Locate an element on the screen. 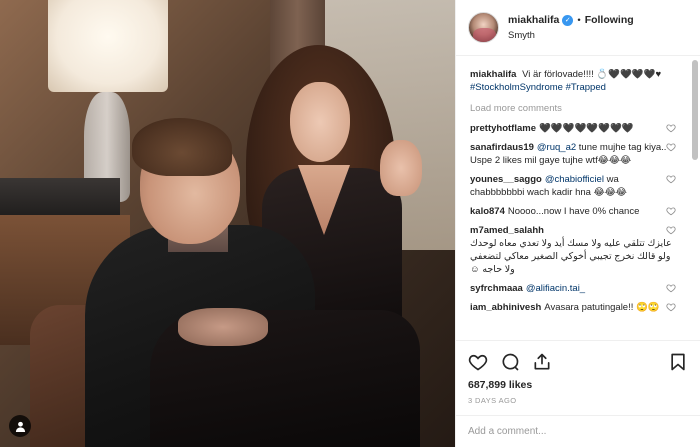  comment-row: iam_abhinivesh Avasara patutingale!! 🙄🙄 is located at coordinates (585, 307).